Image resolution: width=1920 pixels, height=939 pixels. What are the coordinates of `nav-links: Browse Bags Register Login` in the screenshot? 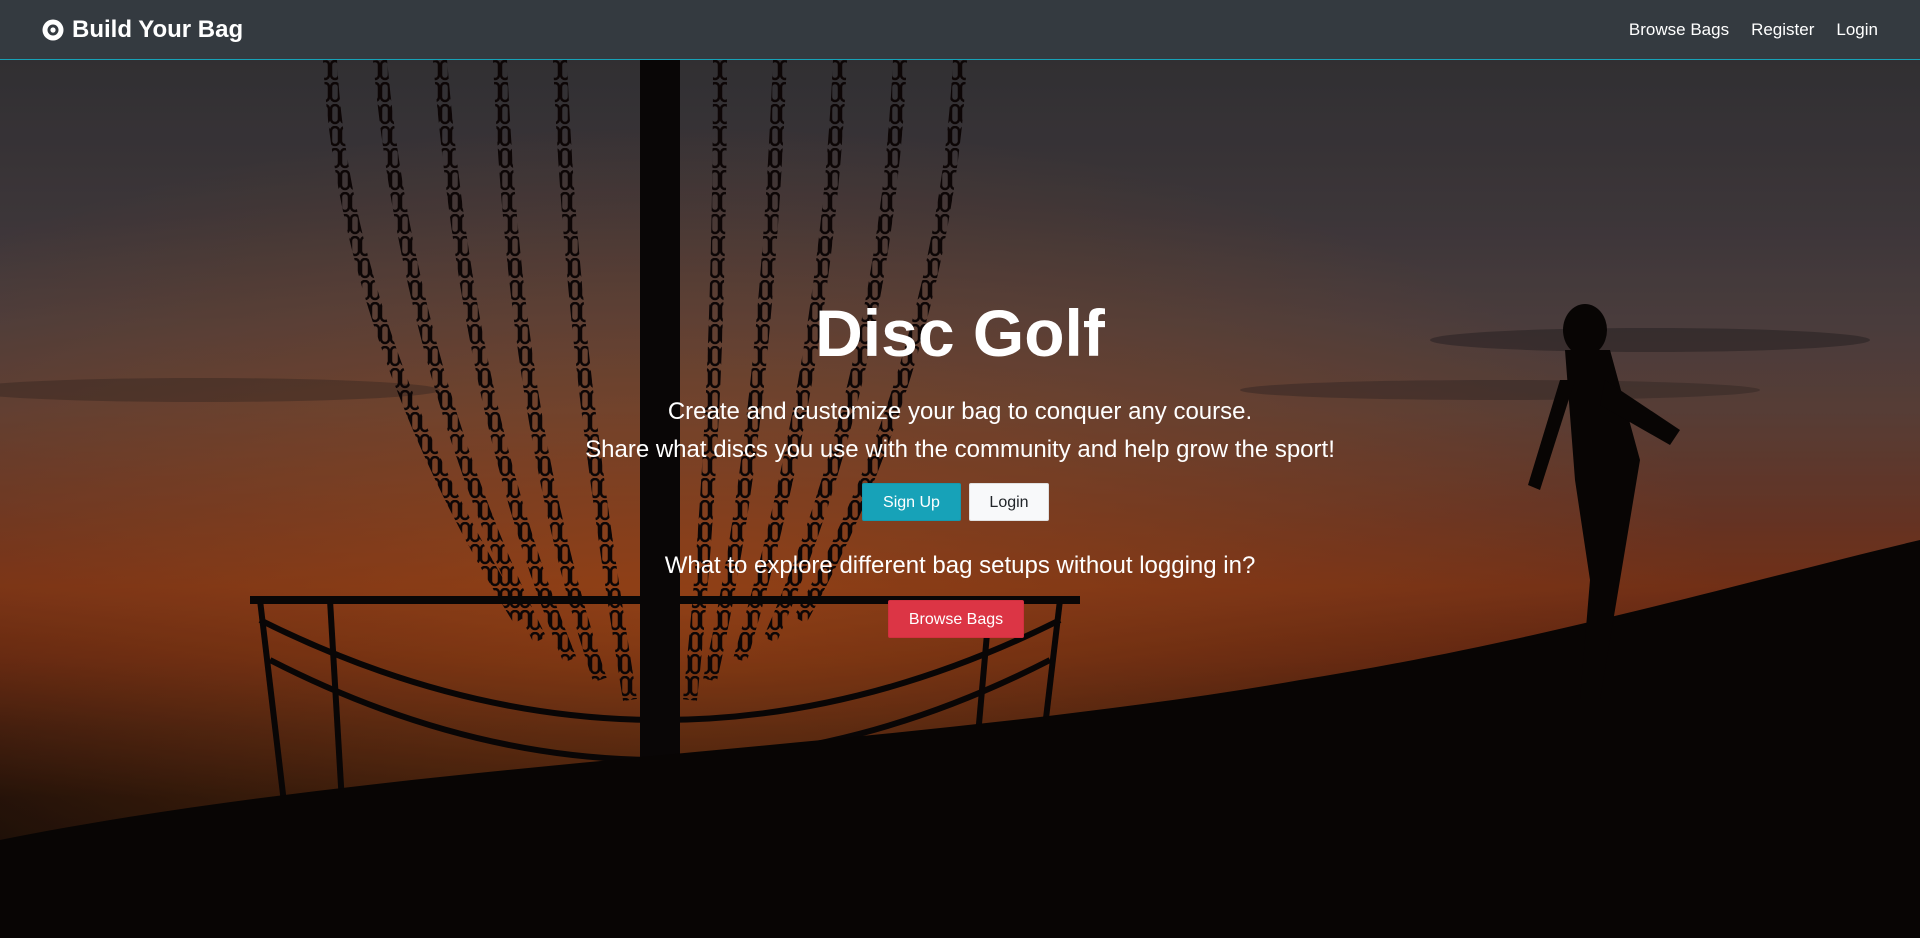 It's located at (1742, 30).